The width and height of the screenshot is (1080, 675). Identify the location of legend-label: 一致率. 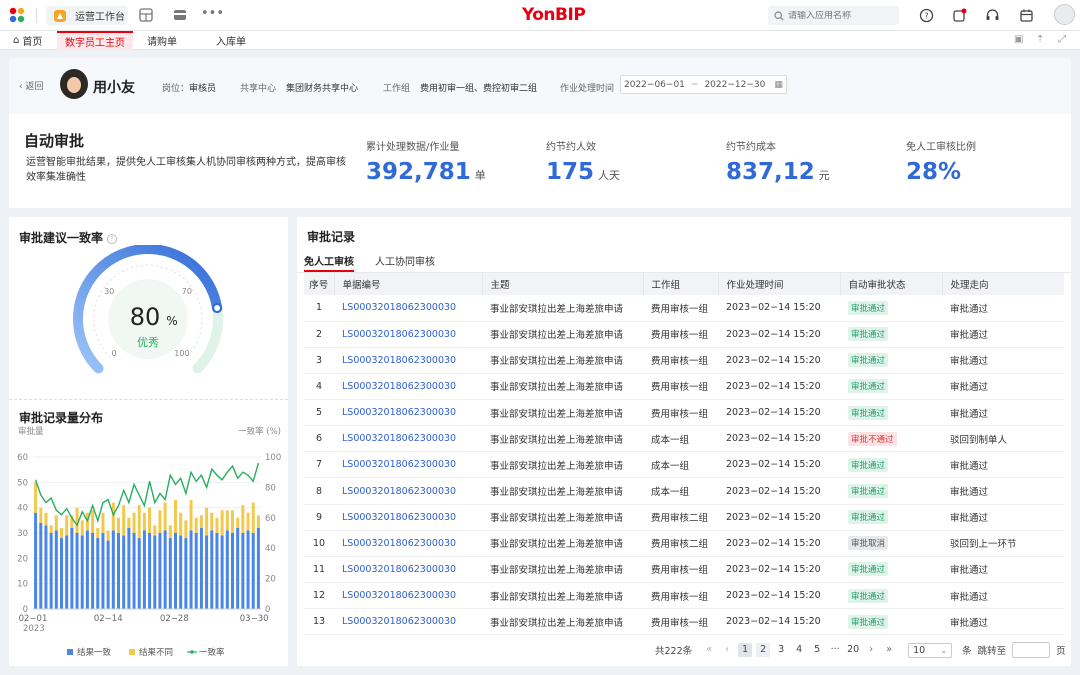
(212, 652).